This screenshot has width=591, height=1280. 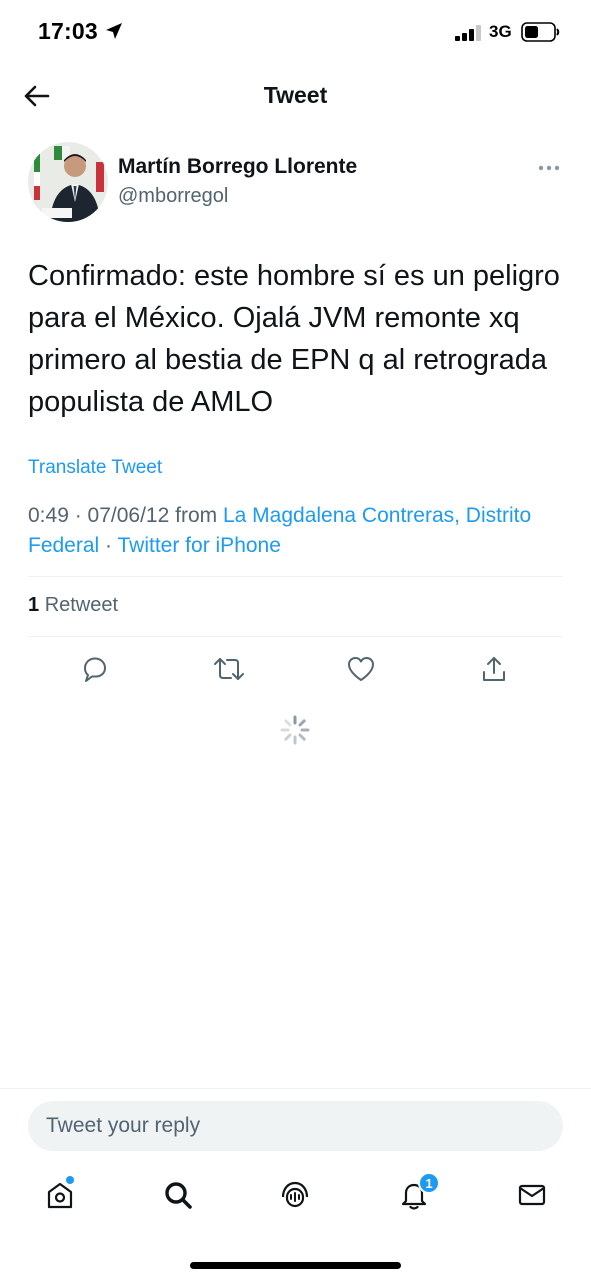 I want to click on share-button, so click(x=494, y=669).